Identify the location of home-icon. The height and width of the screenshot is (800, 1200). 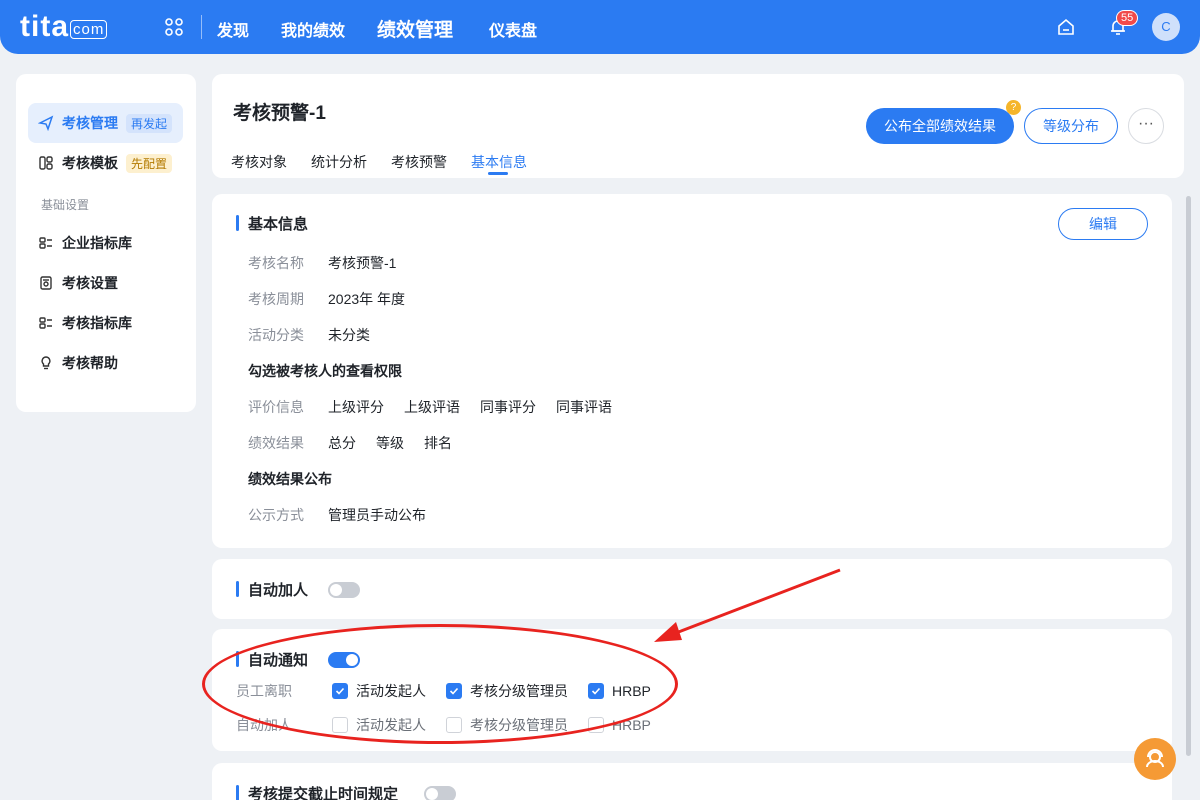
(1066, 27).